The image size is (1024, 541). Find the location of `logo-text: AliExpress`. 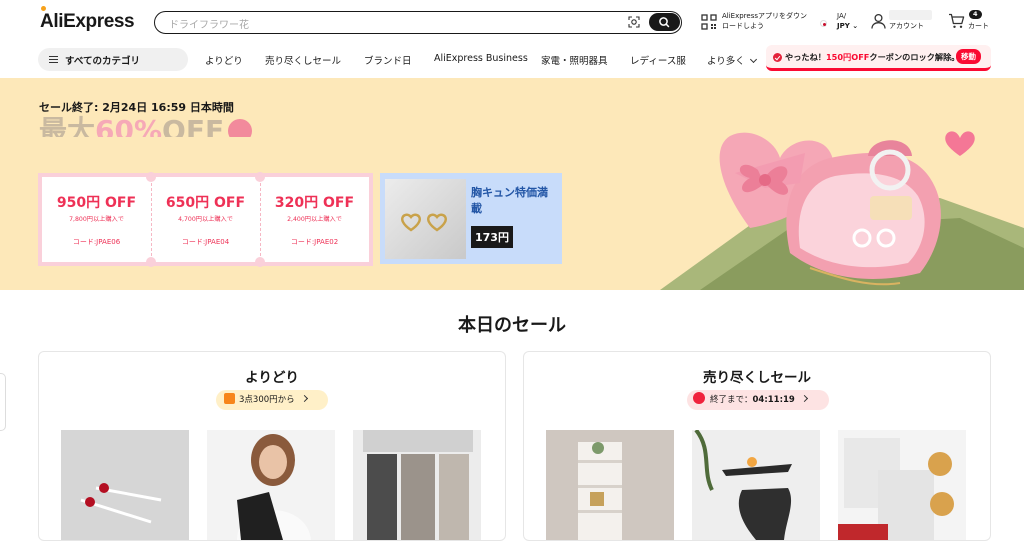

logo-text: AliExpress is located at coordinates (87, 21).